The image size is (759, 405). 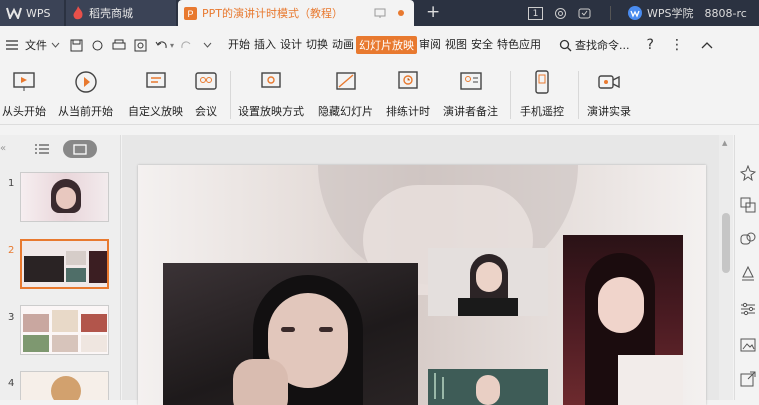 What do you see at coordinates (111, 13) in the screenshot?
I see `tab-docer-label: 稻壳商城` at bounding box center [111, 13].